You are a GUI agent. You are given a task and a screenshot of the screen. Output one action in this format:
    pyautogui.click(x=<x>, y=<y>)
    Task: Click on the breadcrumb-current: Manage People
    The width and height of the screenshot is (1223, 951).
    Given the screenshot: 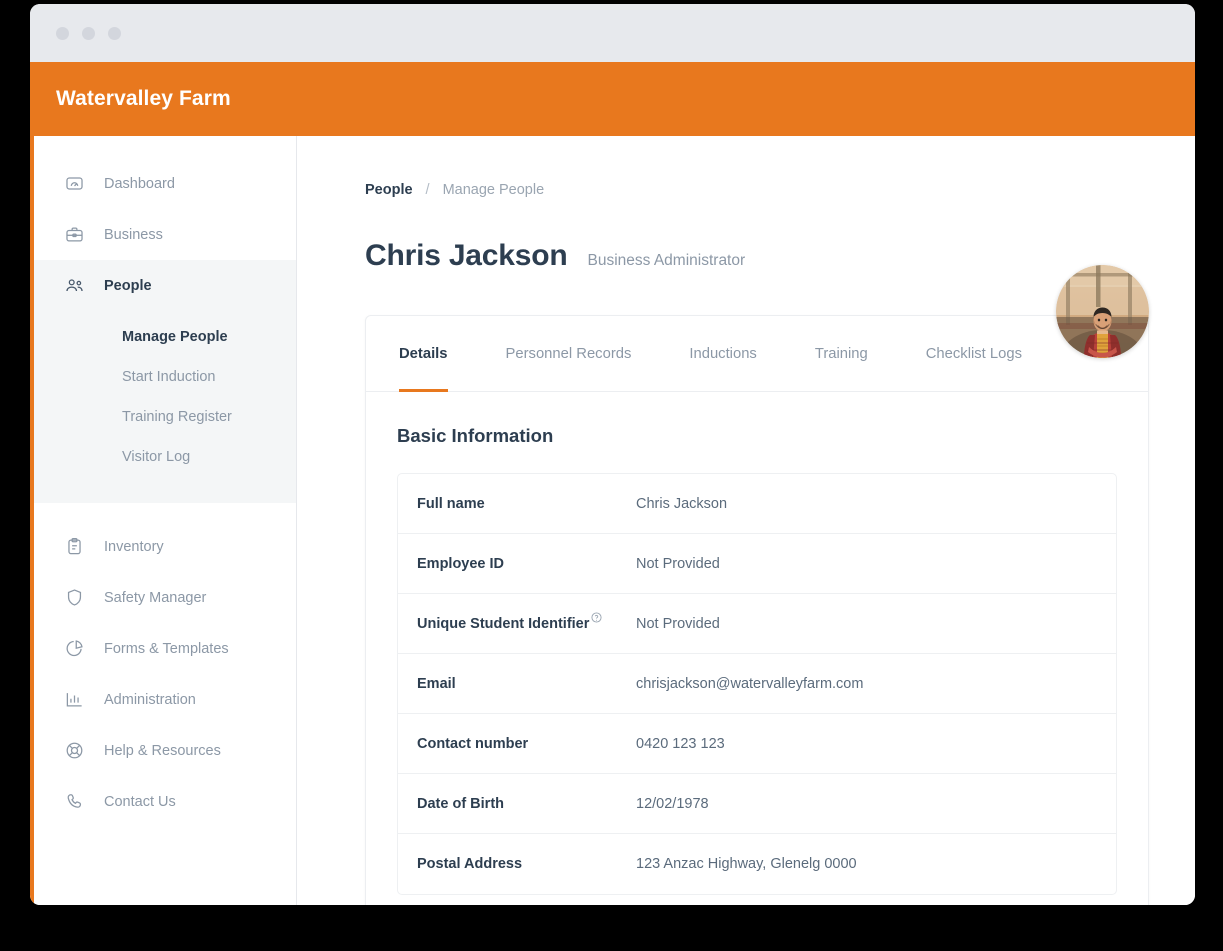 What is the action you would take?
    pyautogui.click(x=493, y=190)
    